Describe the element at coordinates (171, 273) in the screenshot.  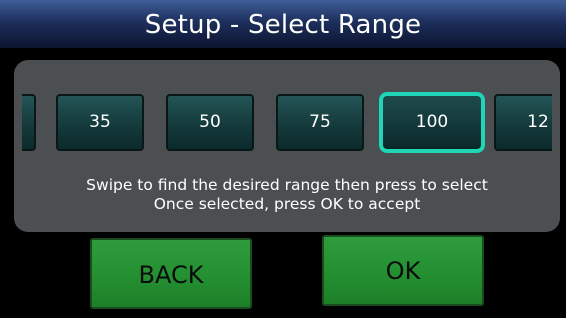
I see `back-button: BACK` at that location.